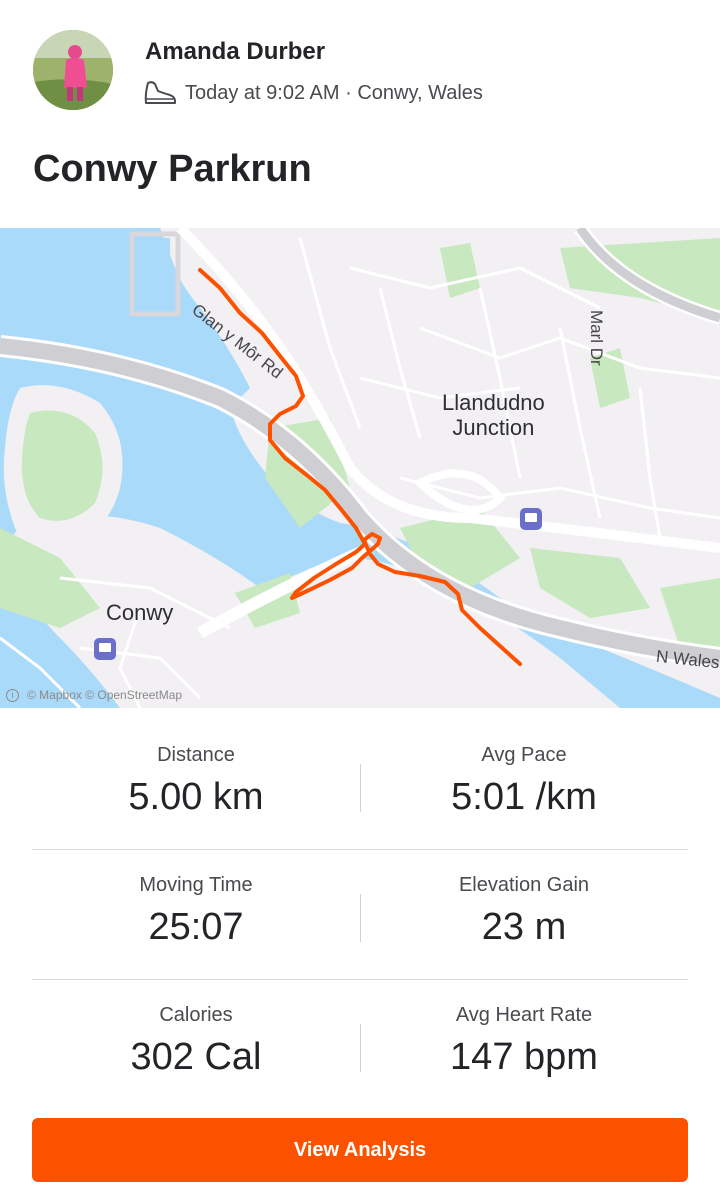 The image size is (720, 1200). I want to click on stat-elevation-gain: Elevation Gain 23 m, so click(524, 915).